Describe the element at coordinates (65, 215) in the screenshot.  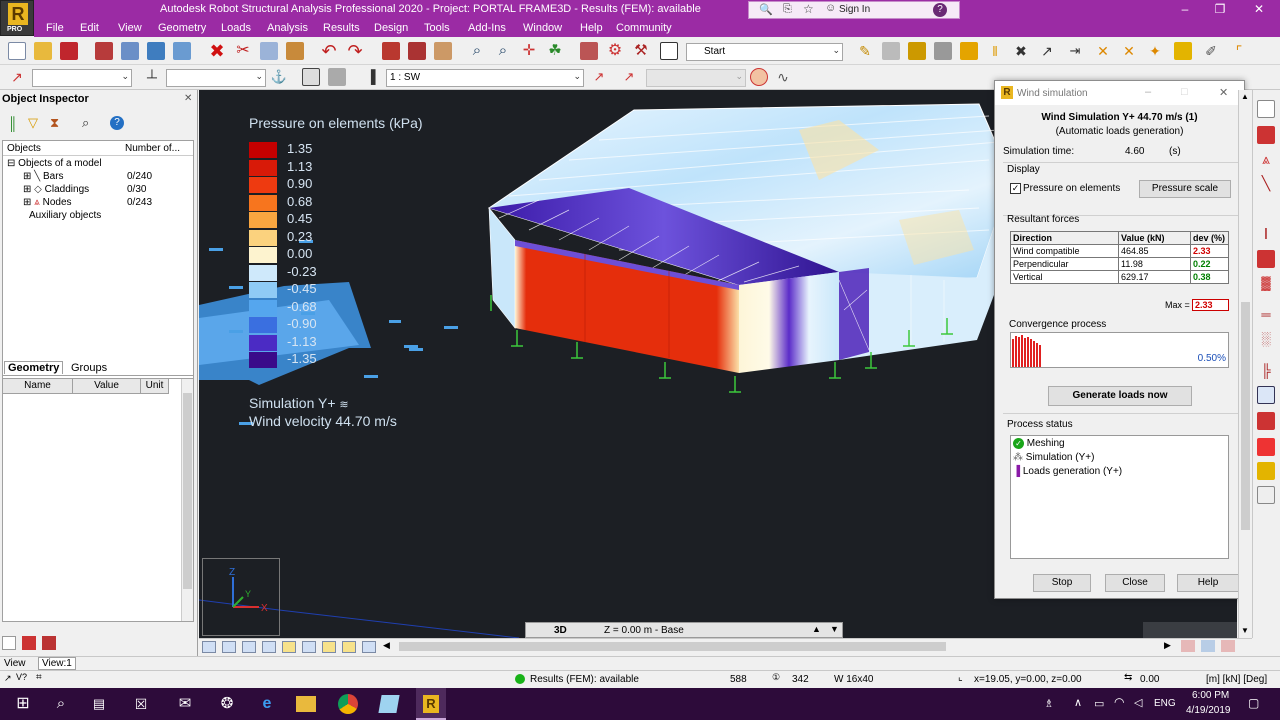
I see `tree-item-auxiliary: Auxiliary objects` at that location.